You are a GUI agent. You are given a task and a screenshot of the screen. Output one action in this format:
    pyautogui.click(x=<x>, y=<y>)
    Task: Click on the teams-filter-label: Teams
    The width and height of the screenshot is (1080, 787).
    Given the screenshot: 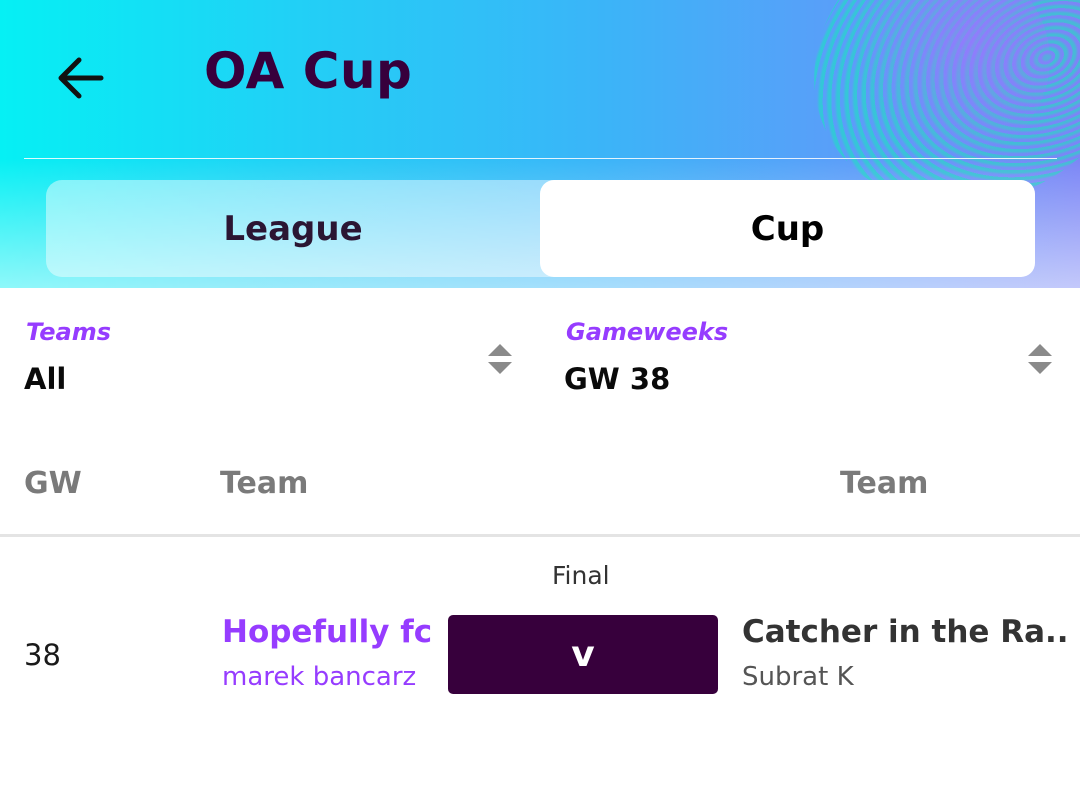 What is the action you would take?
    pyautogui.click(x=69, y=332)
    